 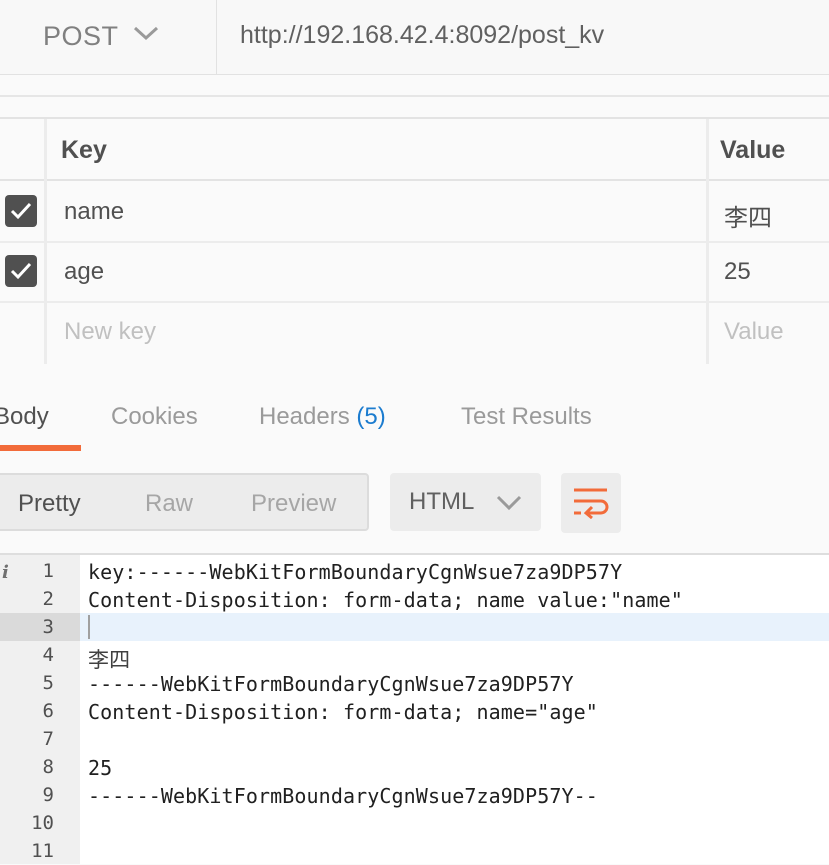 I want to click on line-number: 1, so click(x=48, y=571).